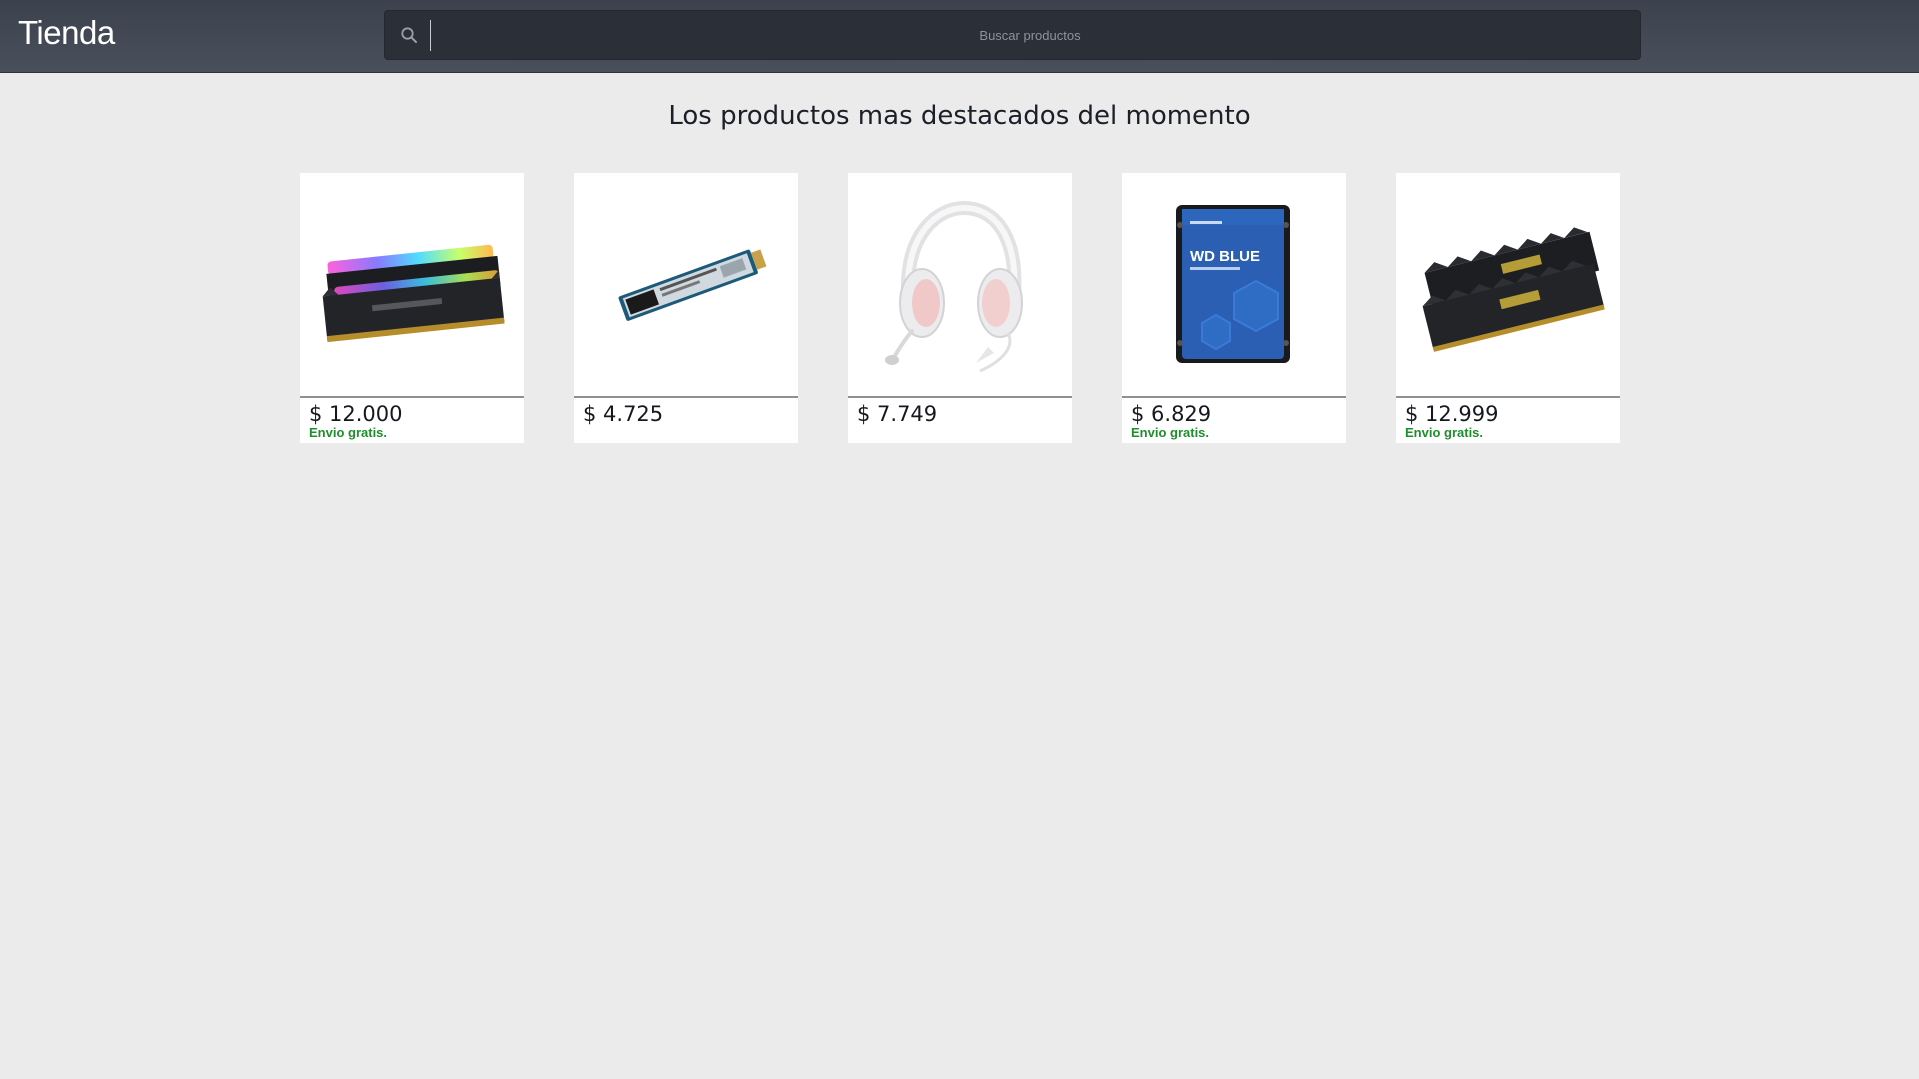  I want to click on product-card: $ 12.999 Envio gratis., so click(1508, 308).